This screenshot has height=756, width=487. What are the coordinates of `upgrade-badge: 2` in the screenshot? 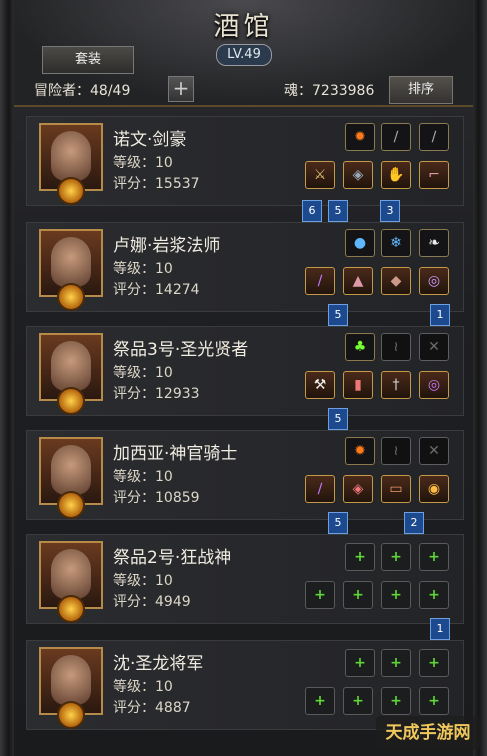 It's located at (414, 523).